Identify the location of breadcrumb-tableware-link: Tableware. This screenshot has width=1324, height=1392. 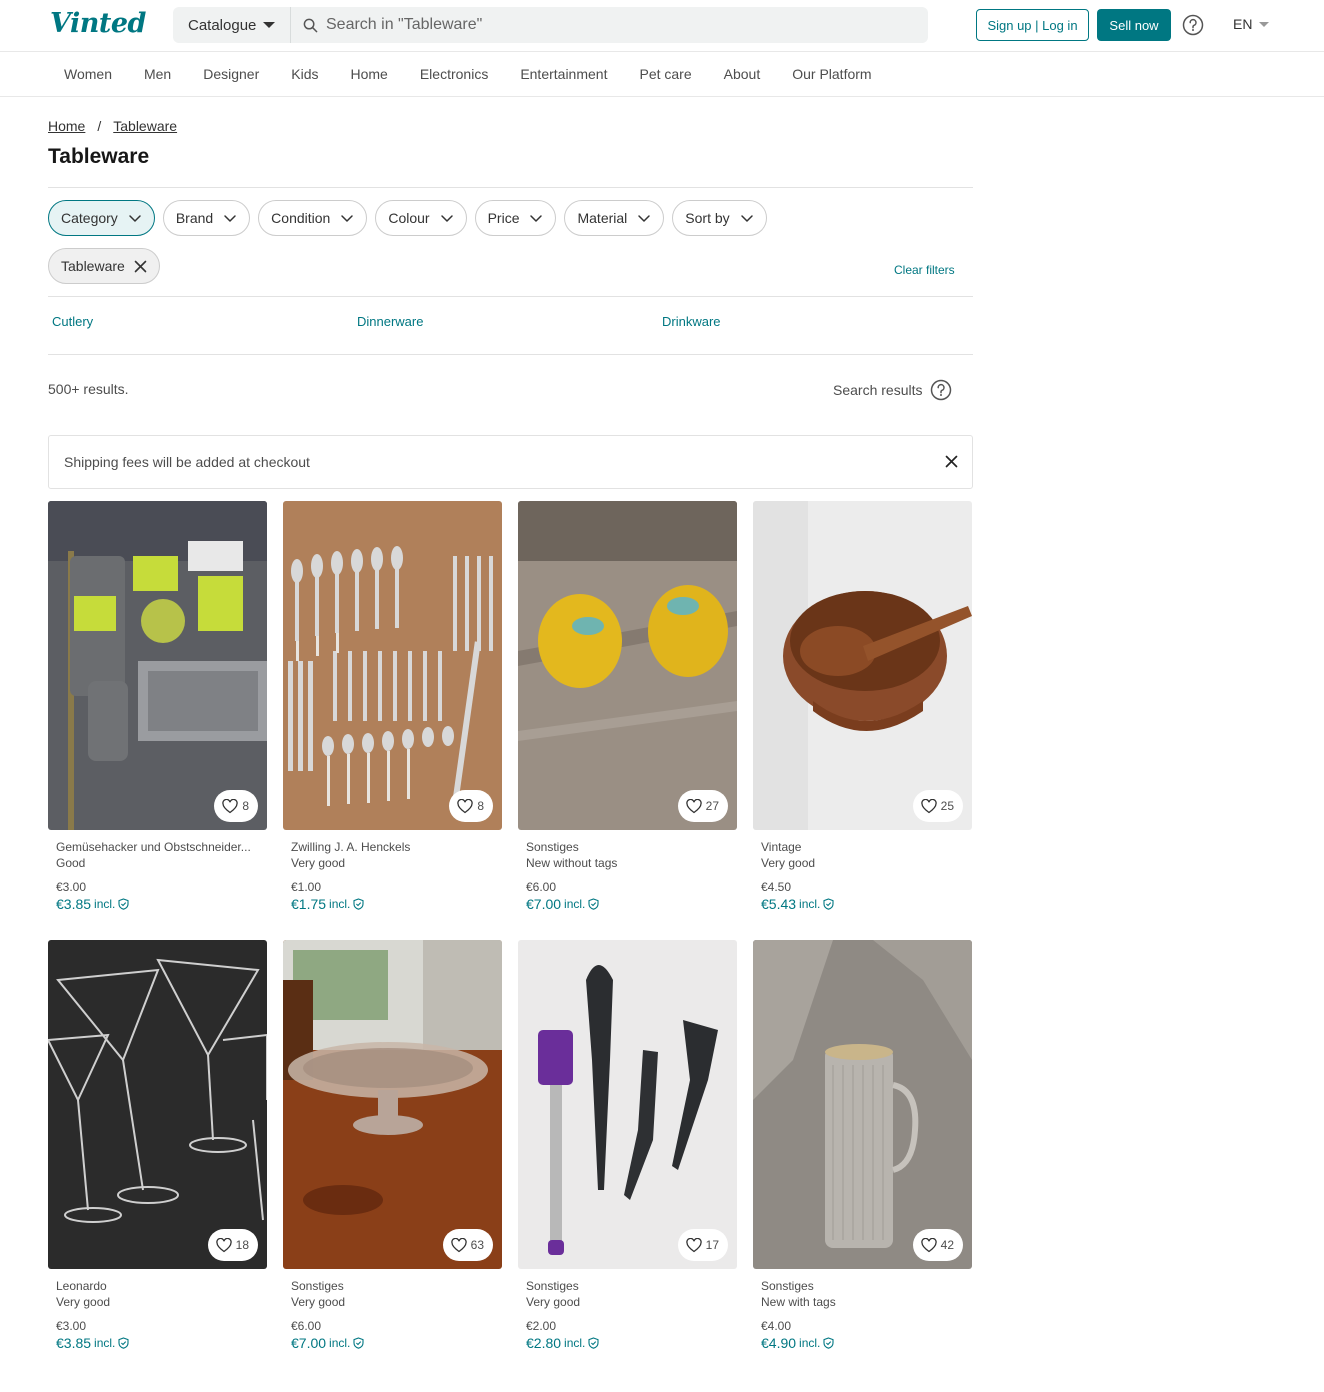
(145, 126).